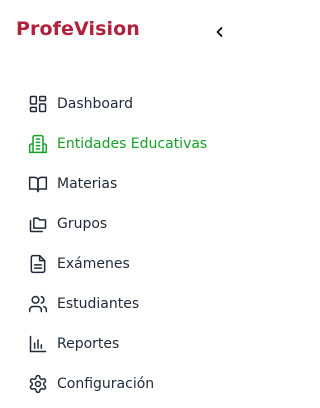 The width and height of the screenshot is (320, 408). Describe the element at coordinates (95, 104) in the screenshot. I see `sidebar-item-label: Dashboard` at that location.